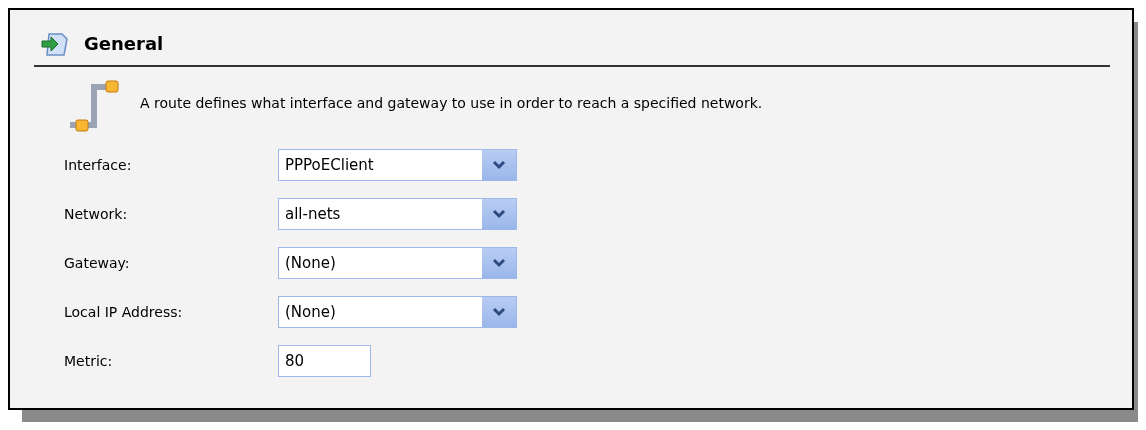 Image resolution: width=1146 pixels, height=430 pixels. What do you see at coordinates (451, 103) in the screenshot?
I see `description: A route defines what interface and gateway to use in order to reach a specified network.` at bounding box center [451, 103].